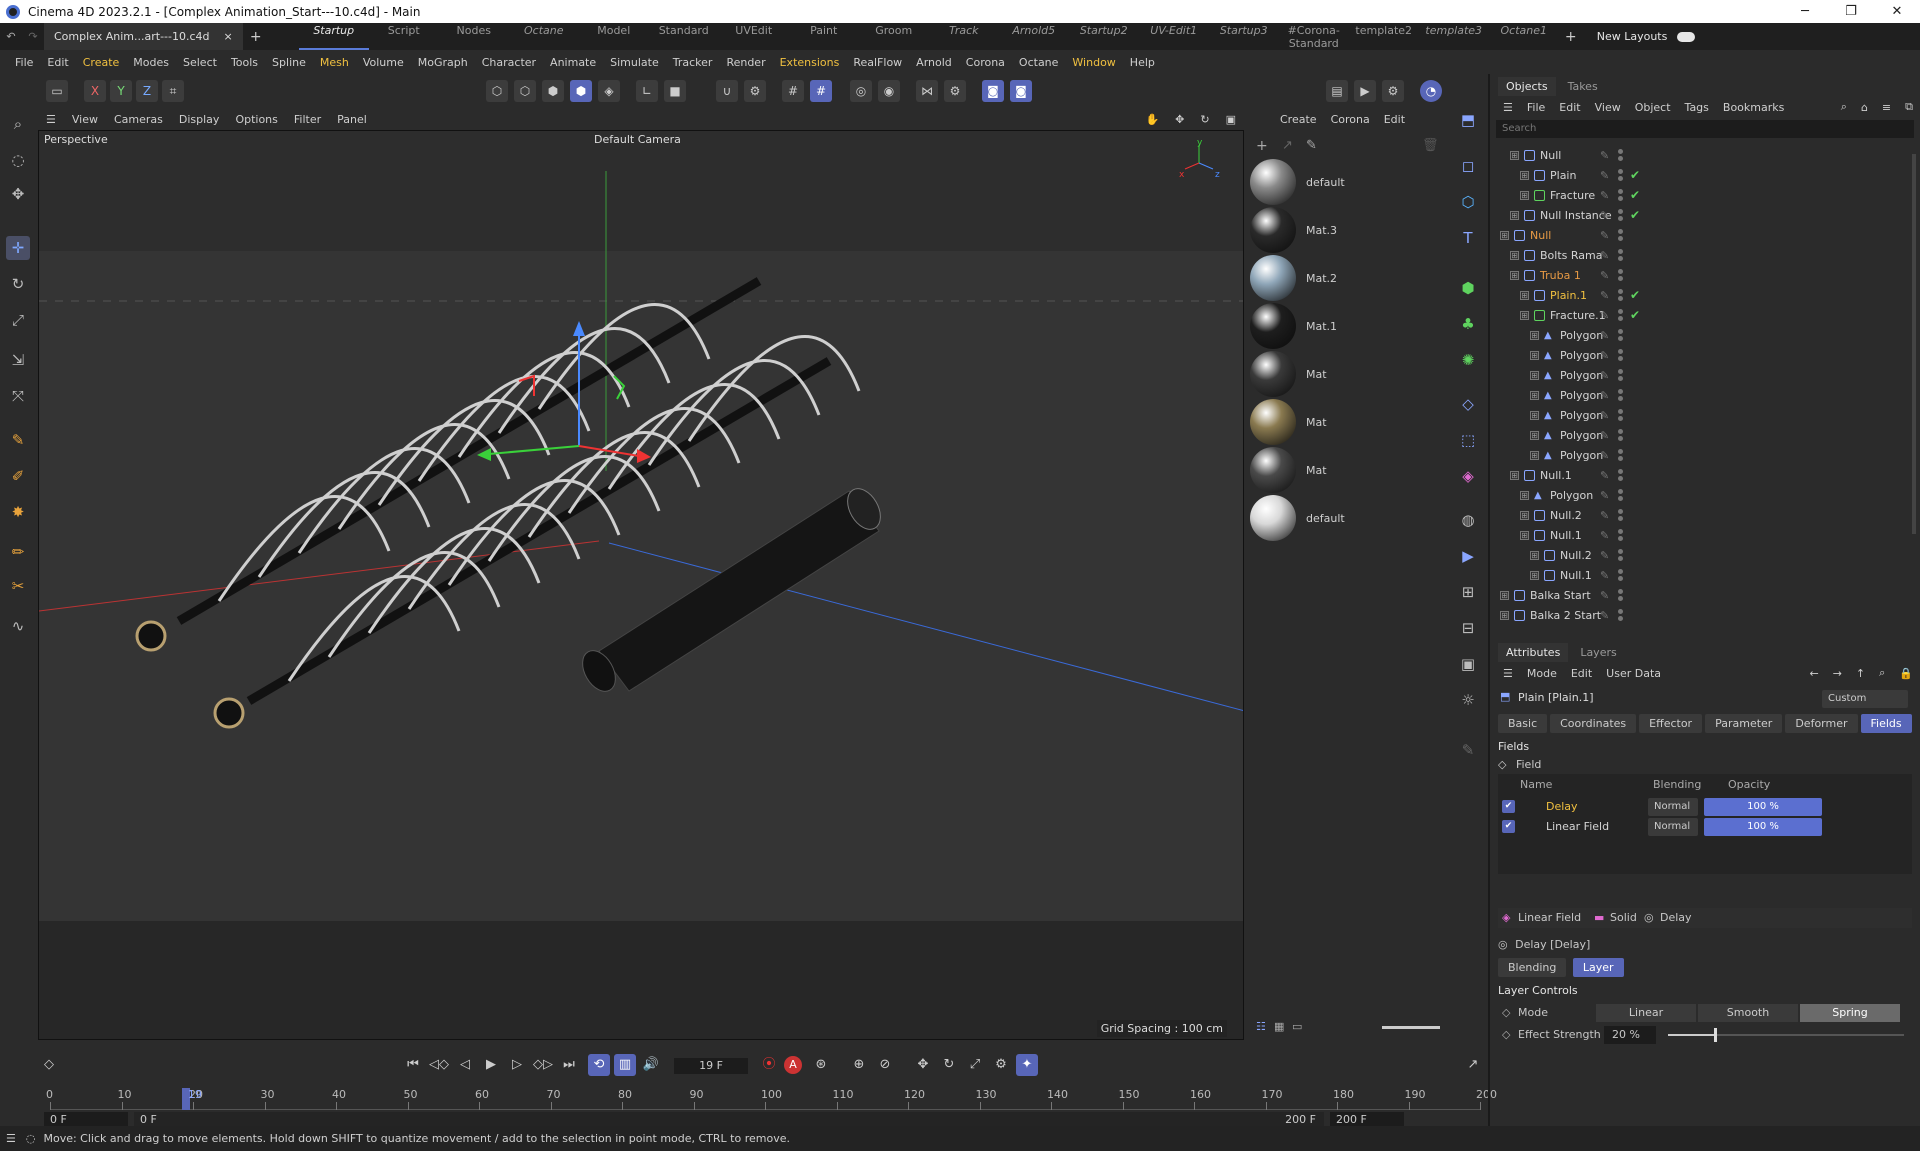 This screenshot has height=1151, width=1920. Describe the element at coordinates (1524, 37) in the screenshot. I see `layout-tab-item: Octane1` at that location.